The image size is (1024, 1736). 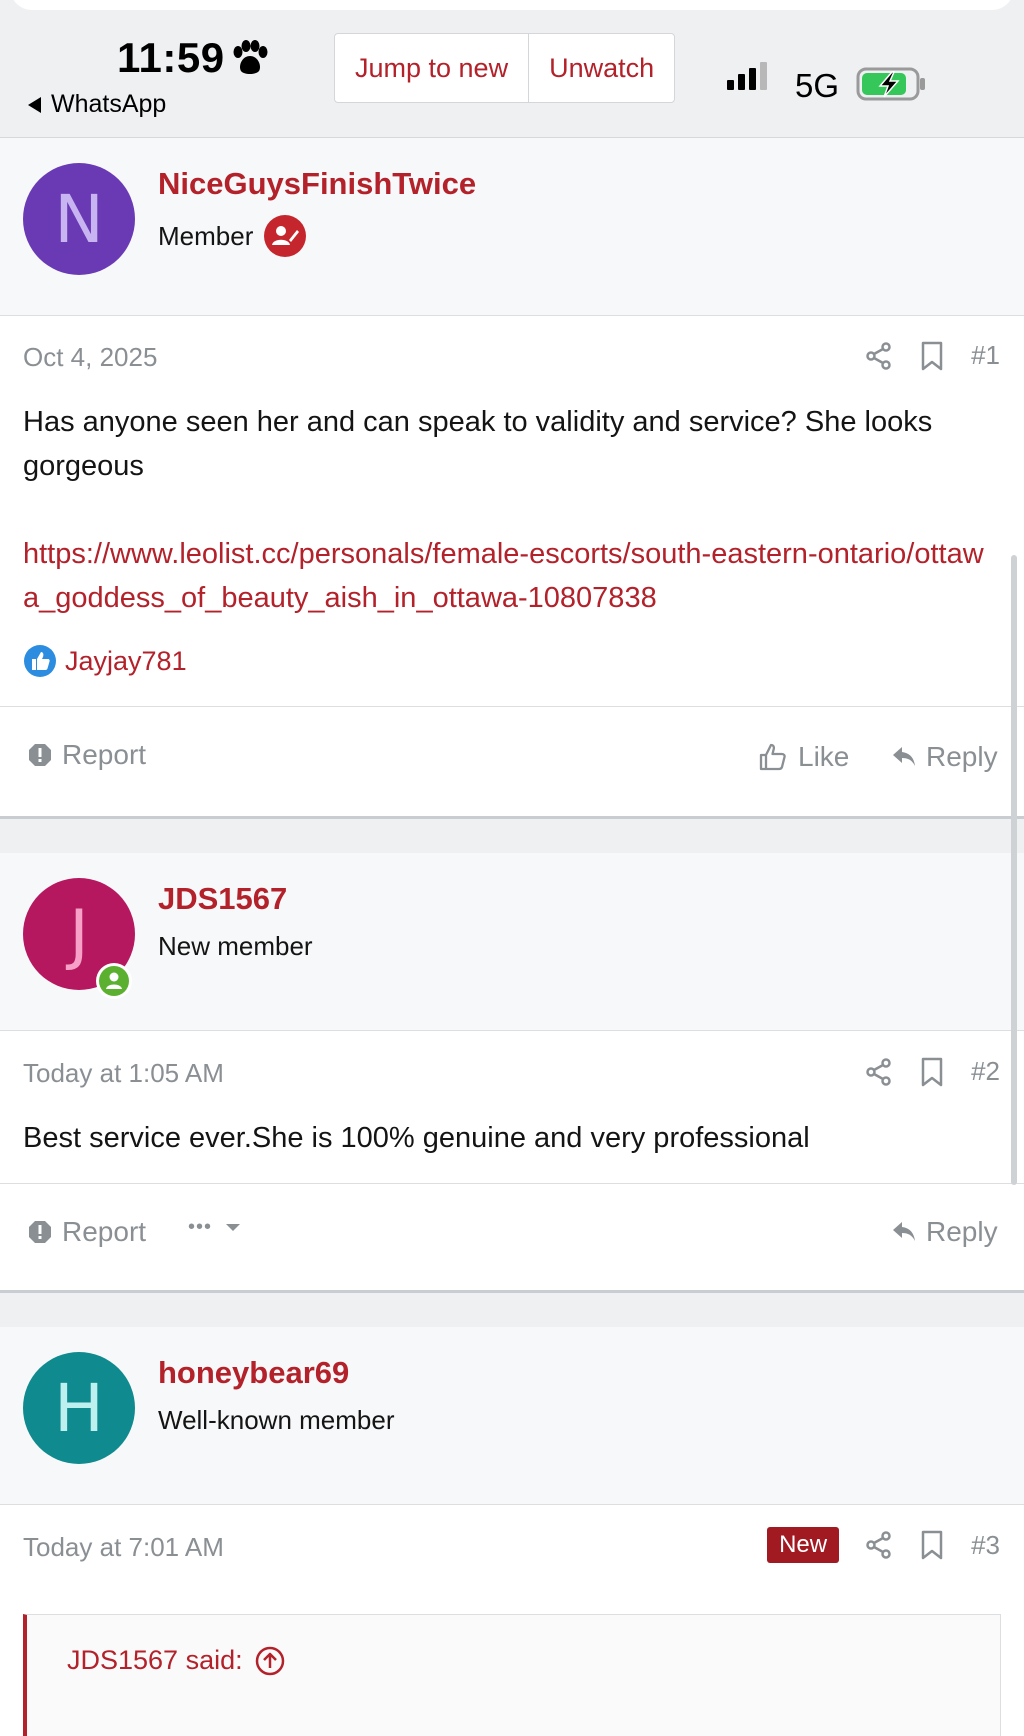 I want to click on post-meta-actions: #1, so click(x=932, y=355).